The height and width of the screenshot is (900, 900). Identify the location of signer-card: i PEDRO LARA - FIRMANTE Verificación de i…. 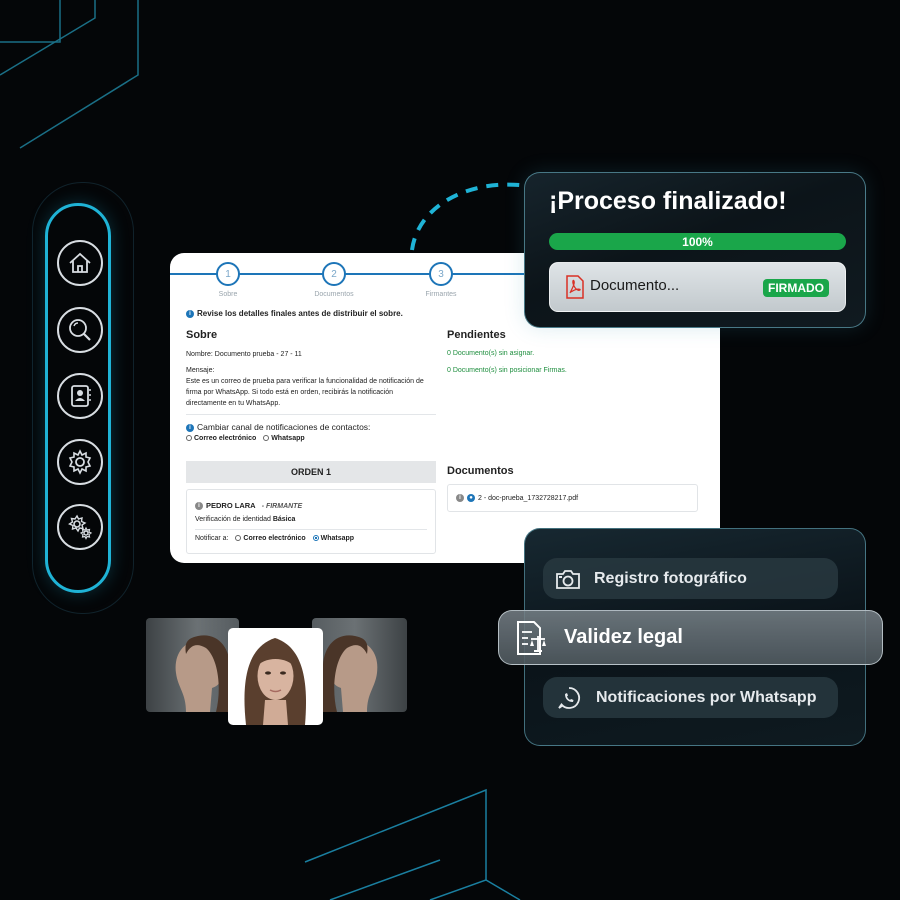
(311, 521).